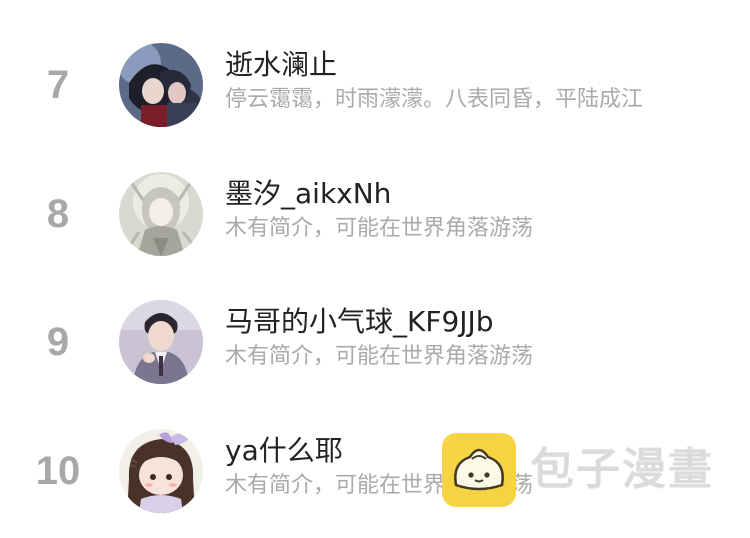  What do you see at coordinates (58, 214) in the screenshot?
I see `rank-number: 8` at bounding box center [58, 214].